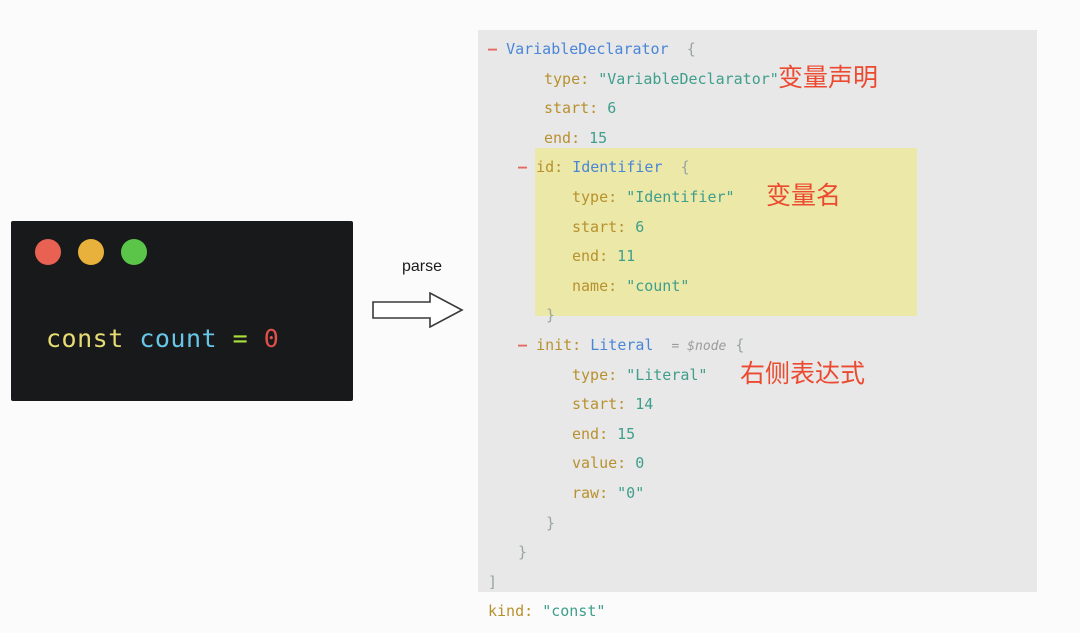 This screenshot has height=633, width=1080. What do you see at coordinates (590, 492) in the screenshot?
I see `ast-key: raw:` at bounding box center [590, 492].